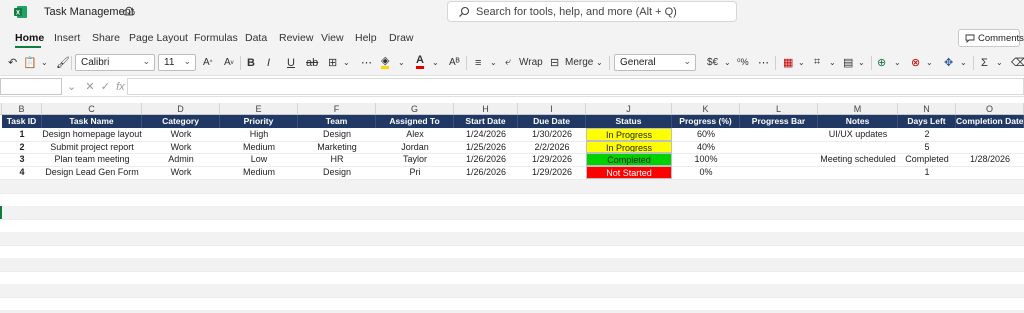 The width and height of the screenshot is (1024, 313). I want to click on tab-share: Share, so click(106, 38).